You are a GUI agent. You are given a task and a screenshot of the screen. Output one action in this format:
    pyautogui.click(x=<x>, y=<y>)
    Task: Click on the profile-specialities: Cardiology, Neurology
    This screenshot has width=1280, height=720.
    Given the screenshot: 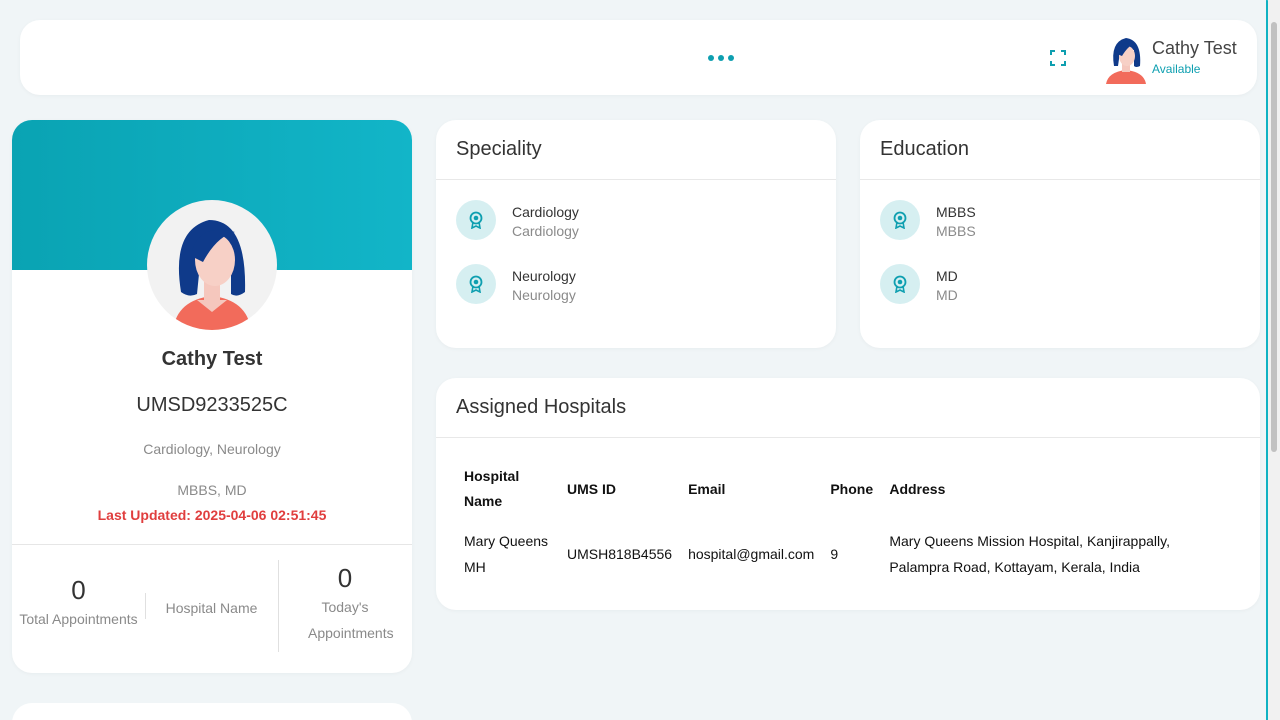 What is the action you would take?
    pyautogui.click(x=212, y=449)
    